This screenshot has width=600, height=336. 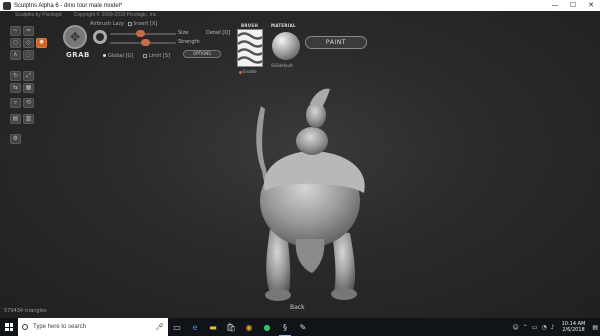 I want to click on enable-label: Enable, so click(x=250, y=71).